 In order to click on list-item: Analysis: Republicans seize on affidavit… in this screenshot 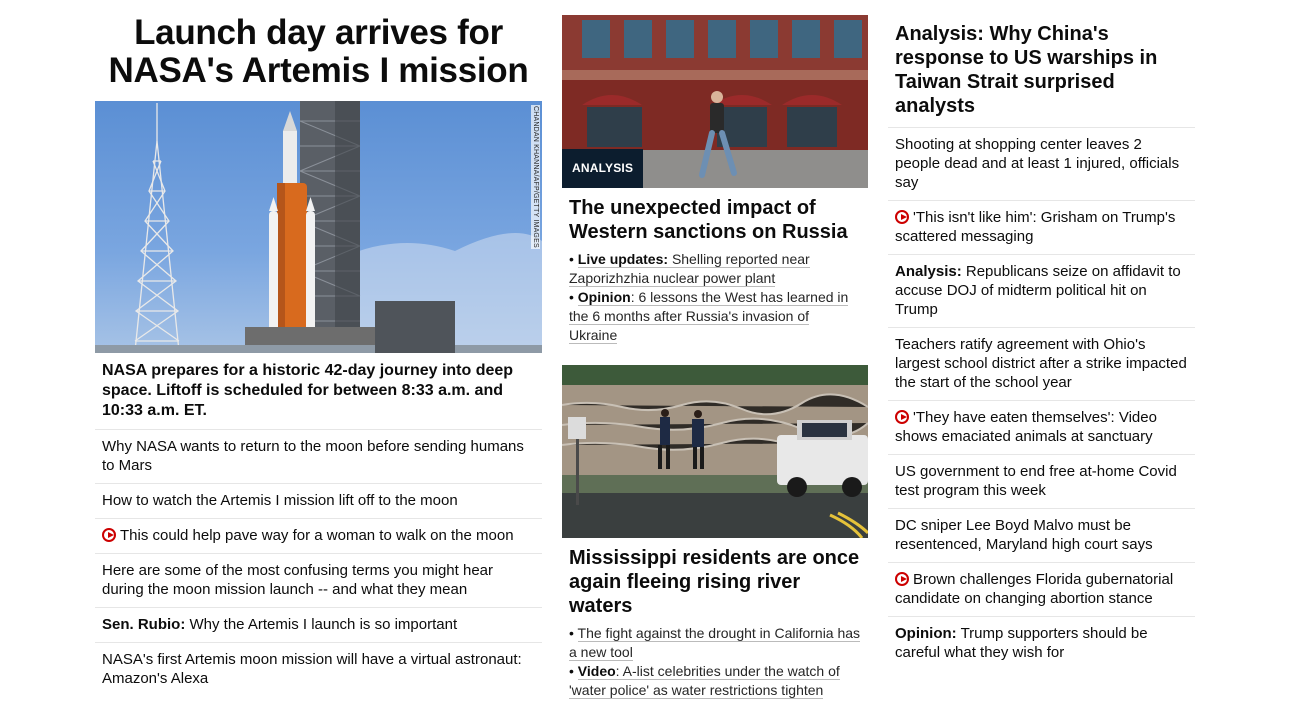, I will do `click(1041, 291)`.